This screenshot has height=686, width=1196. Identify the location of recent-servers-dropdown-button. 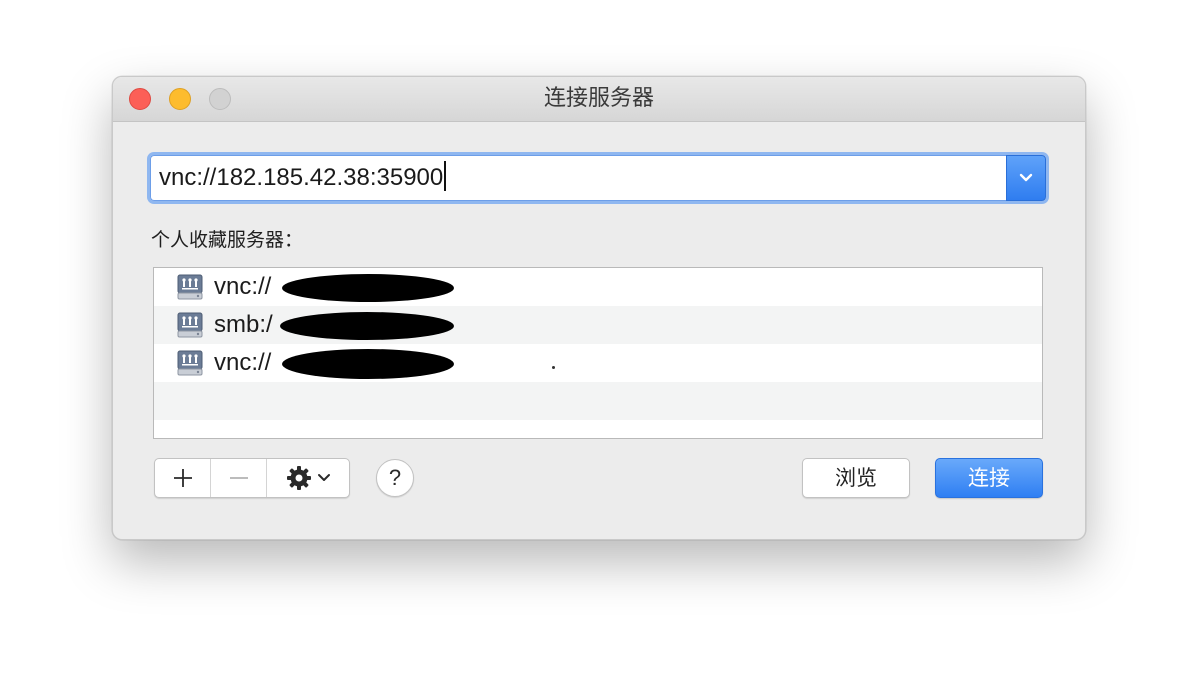
(1026, 178).